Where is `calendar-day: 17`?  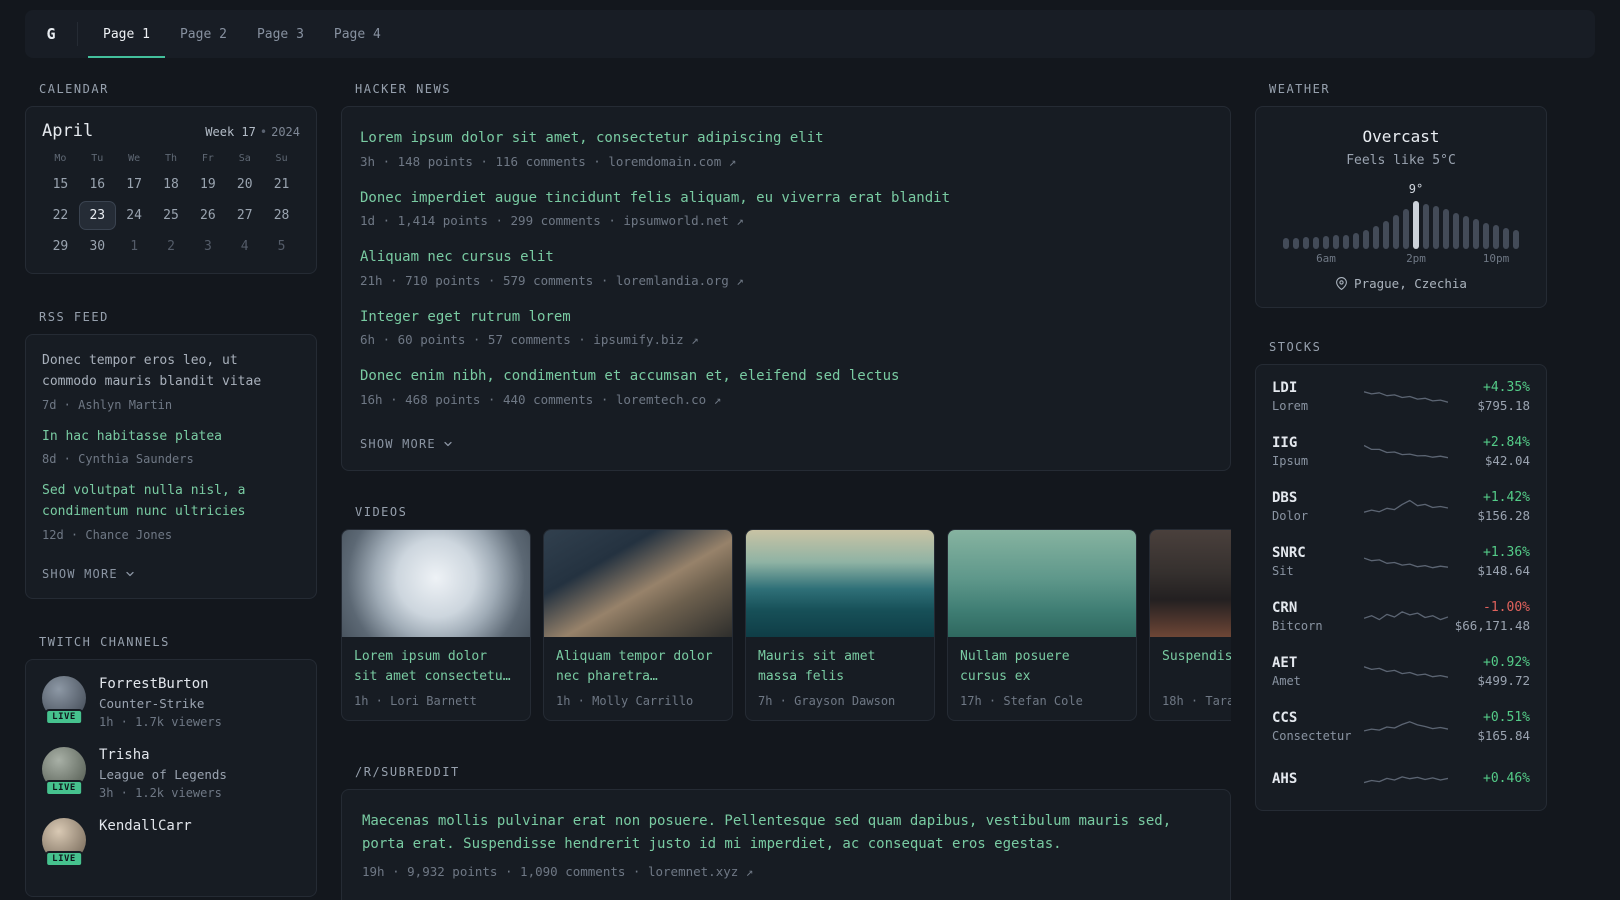
calendar-day: 17 is located at coordinates (134, 184).